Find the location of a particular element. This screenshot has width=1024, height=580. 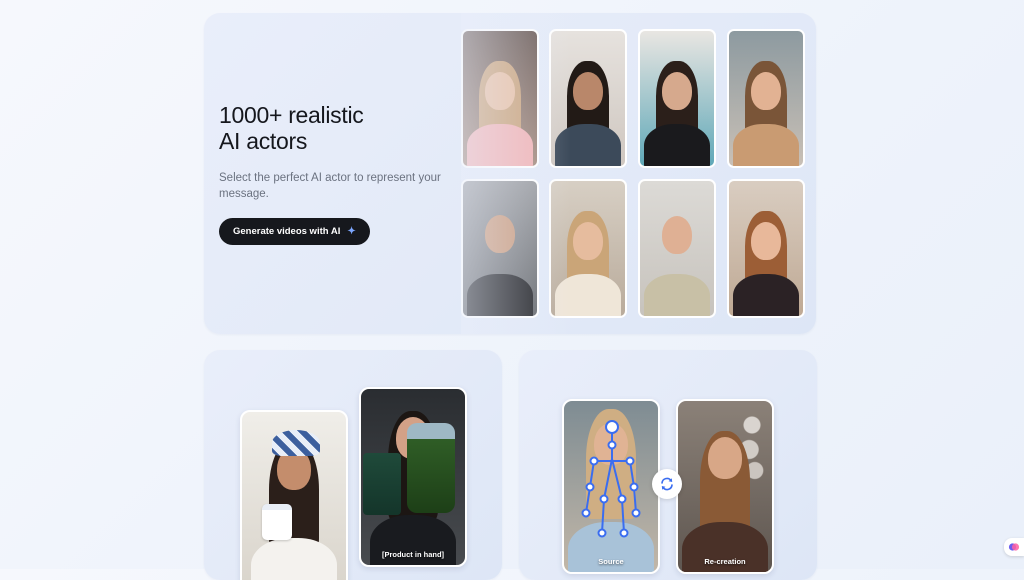

recreation-video-phone: Re-creation is located at coordinates (725, 486).